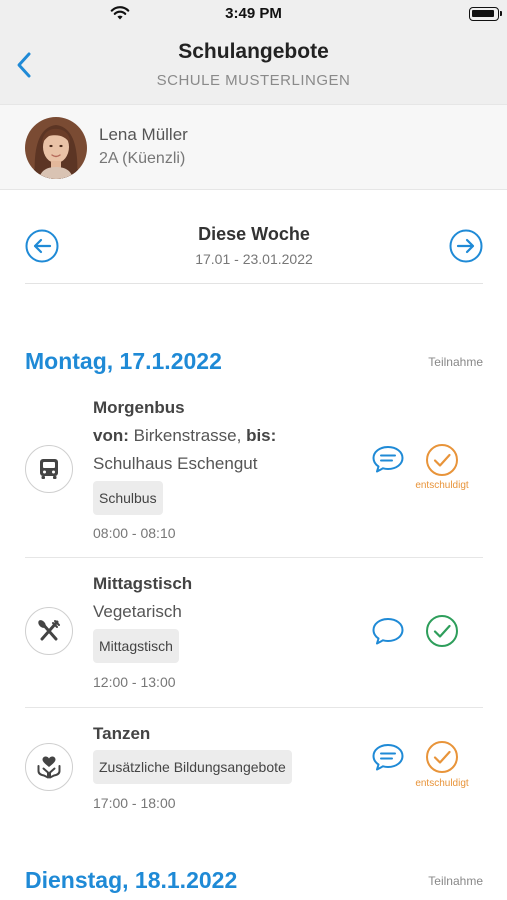 The width and height of the screenshot is (507, 900). I want to click on entry-title: Morgenbus, so click(139, 407).